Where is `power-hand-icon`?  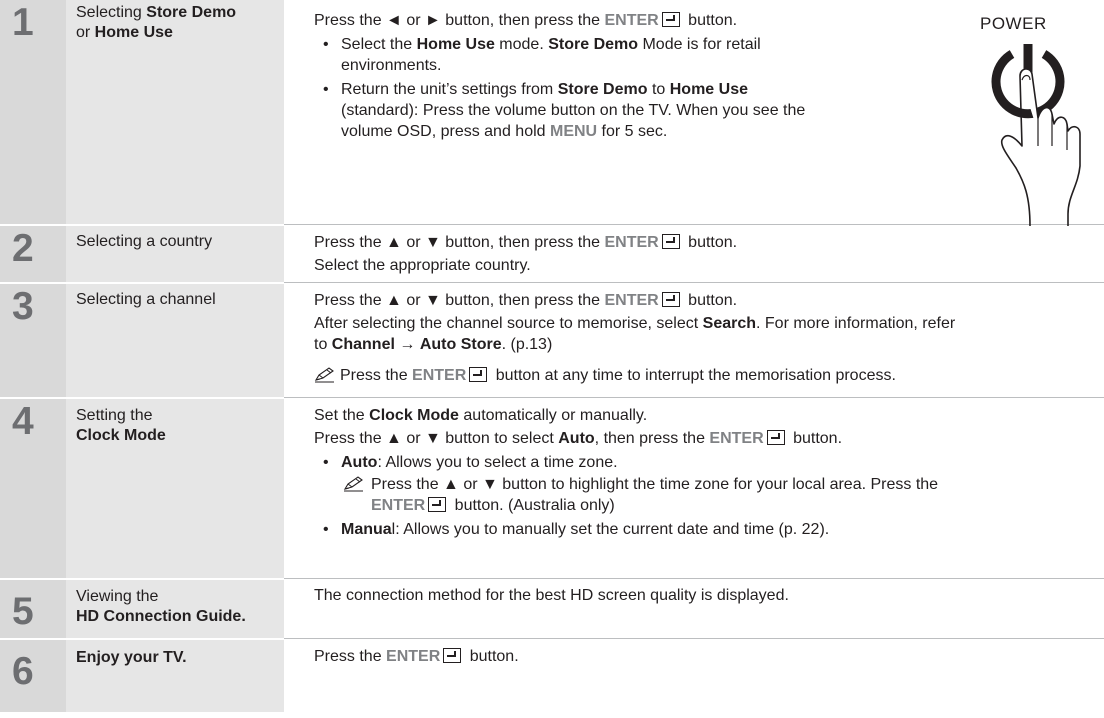 power-hand-icon is located at coordinates (1036, 135).